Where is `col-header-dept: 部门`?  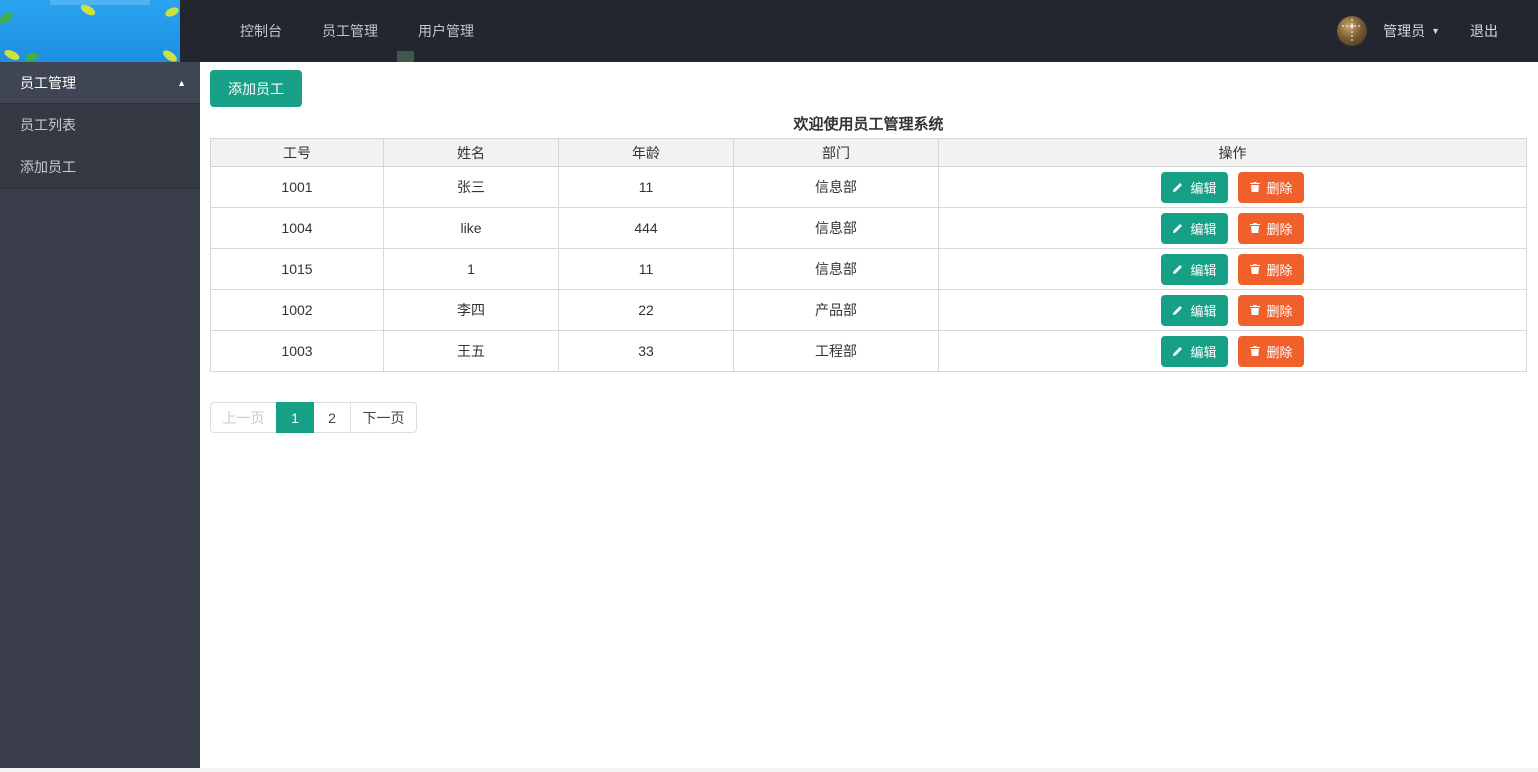
col-header-dept: 部门 is located at coordinates (836, 152).